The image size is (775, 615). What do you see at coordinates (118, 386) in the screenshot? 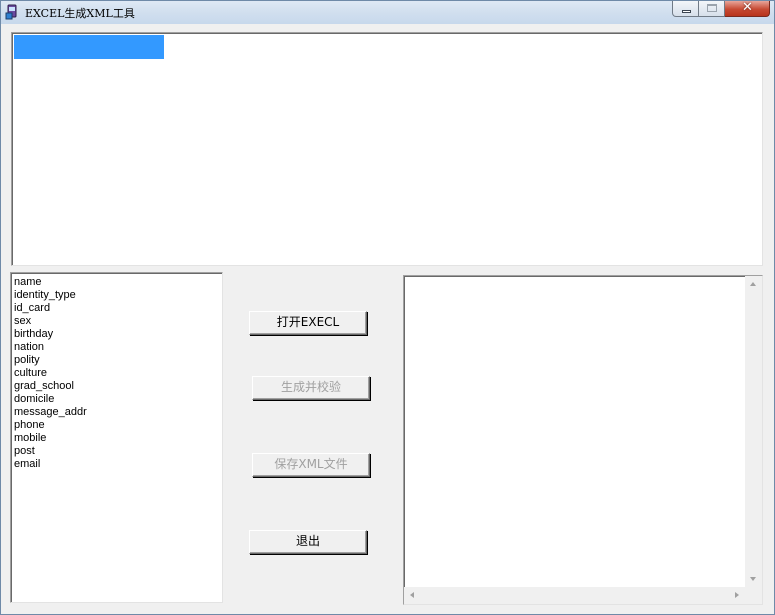
I see `list-item: grad_school` at bounding box center [118, 386].